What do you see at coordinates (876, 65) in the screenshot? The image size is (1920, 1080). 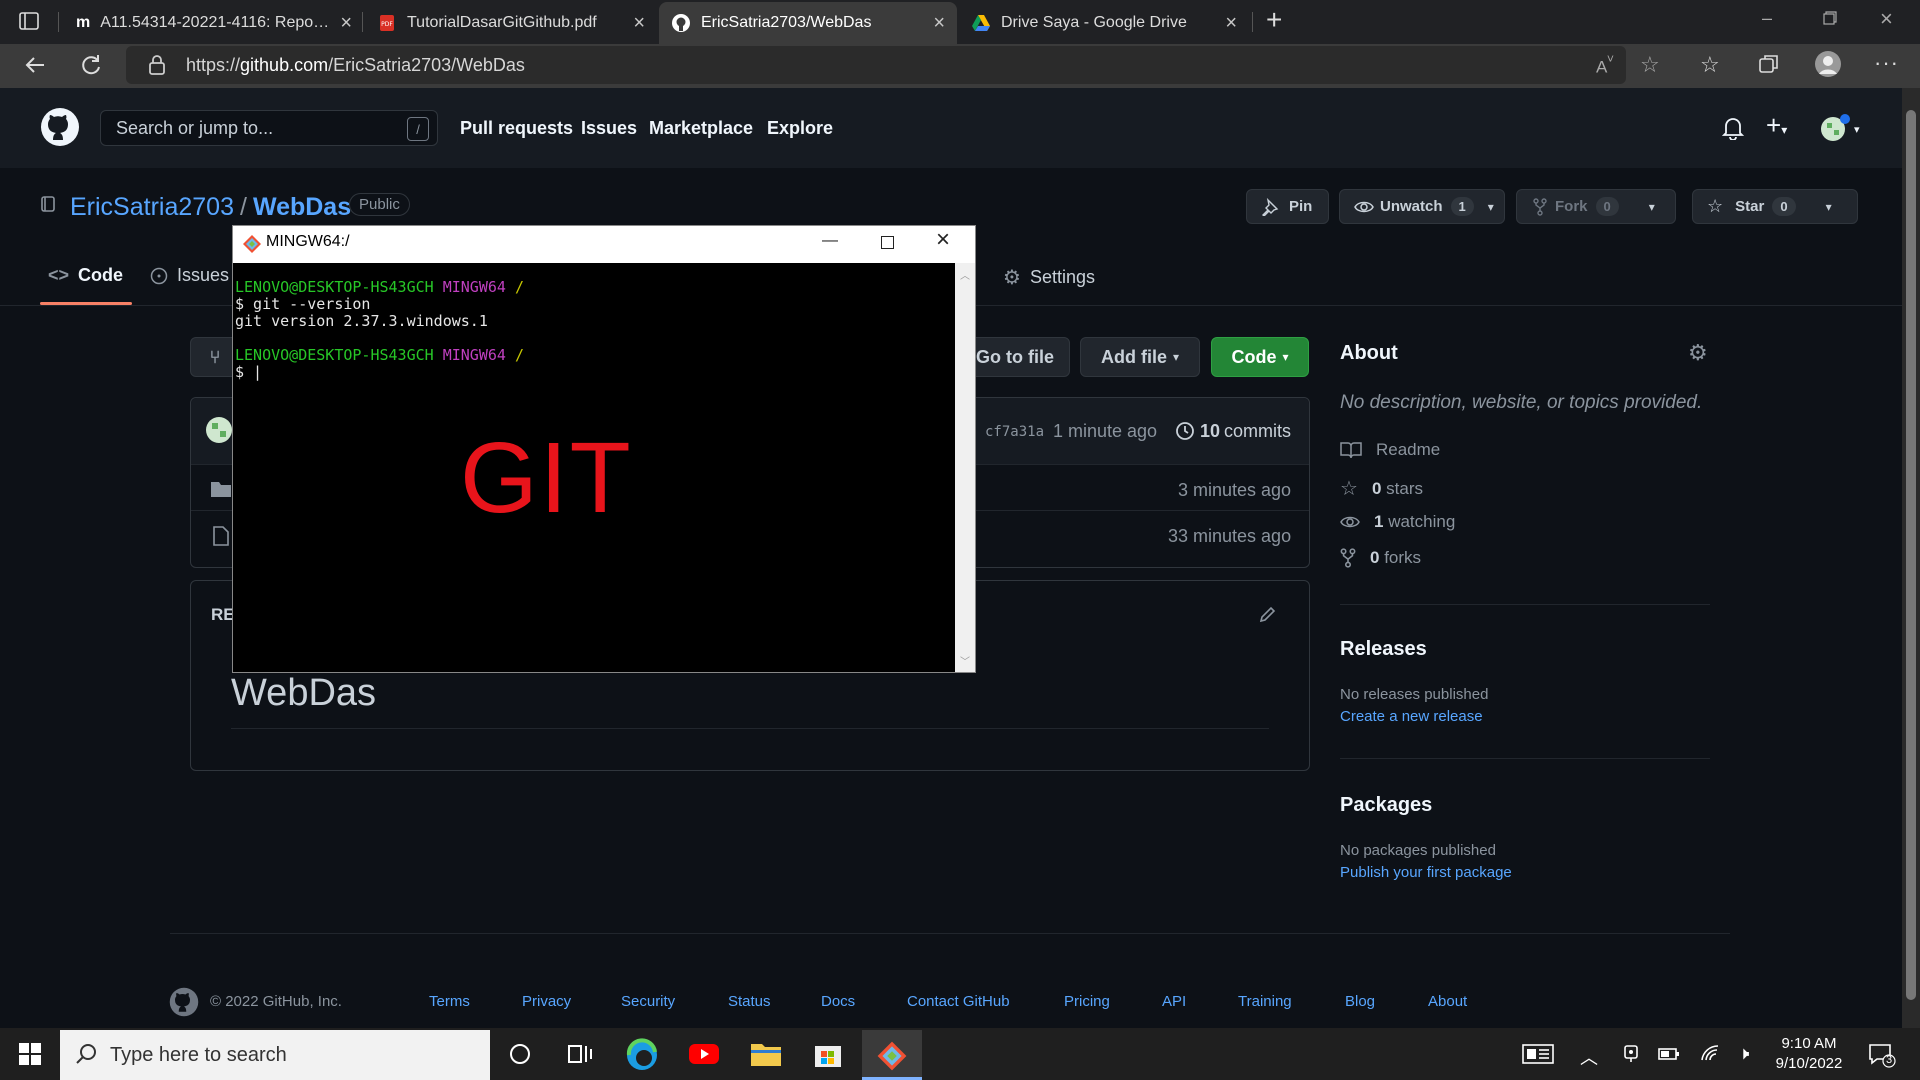 I see `url-input: https://github.com/EricSatria2703/WebDas` at bounding box center [876, 65].